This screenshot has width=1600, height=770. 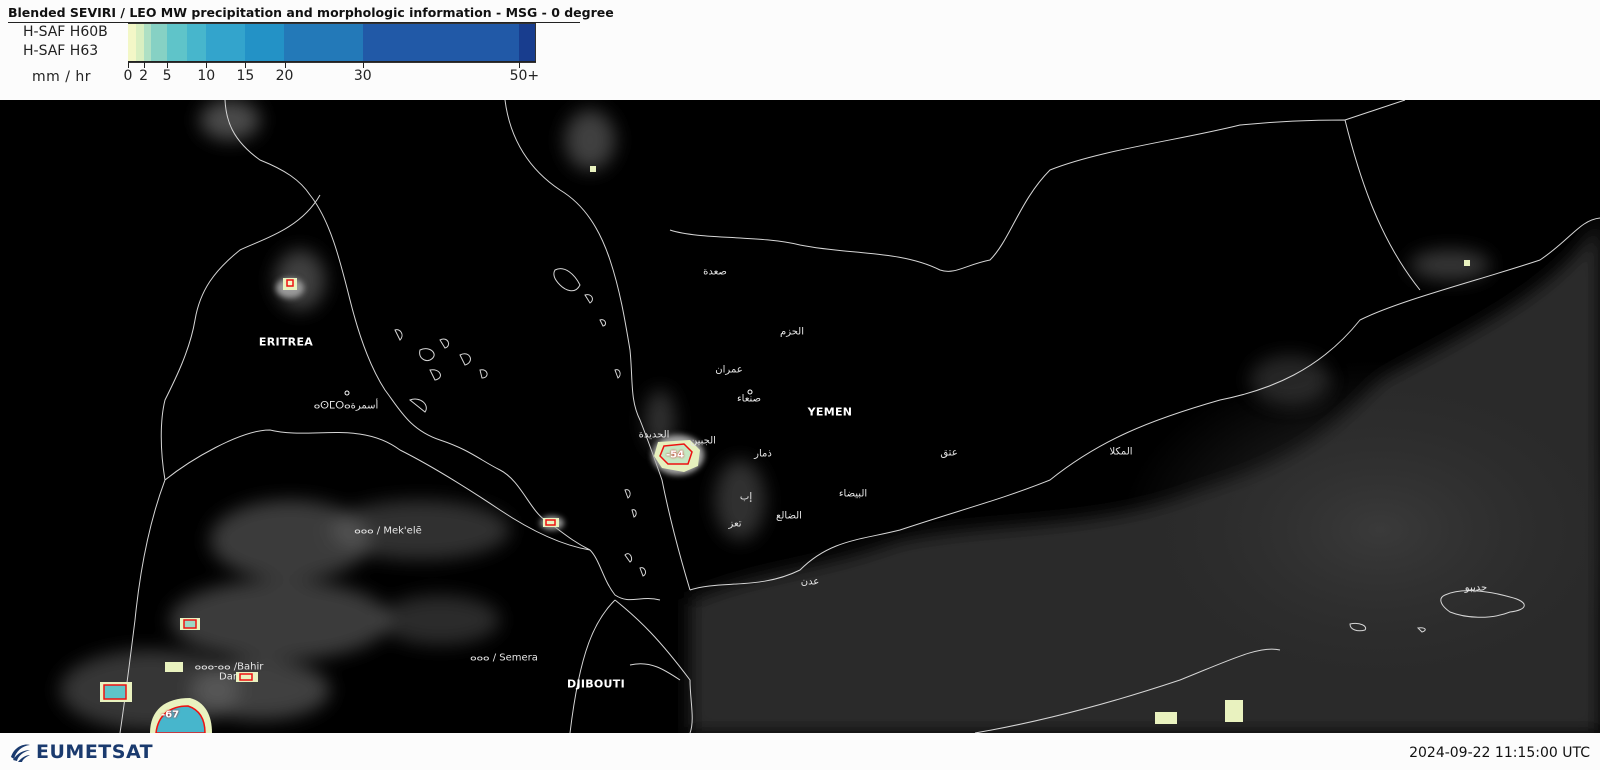 I want to click on cloud-top-temp-label: -67, so click(x=170, y=715).